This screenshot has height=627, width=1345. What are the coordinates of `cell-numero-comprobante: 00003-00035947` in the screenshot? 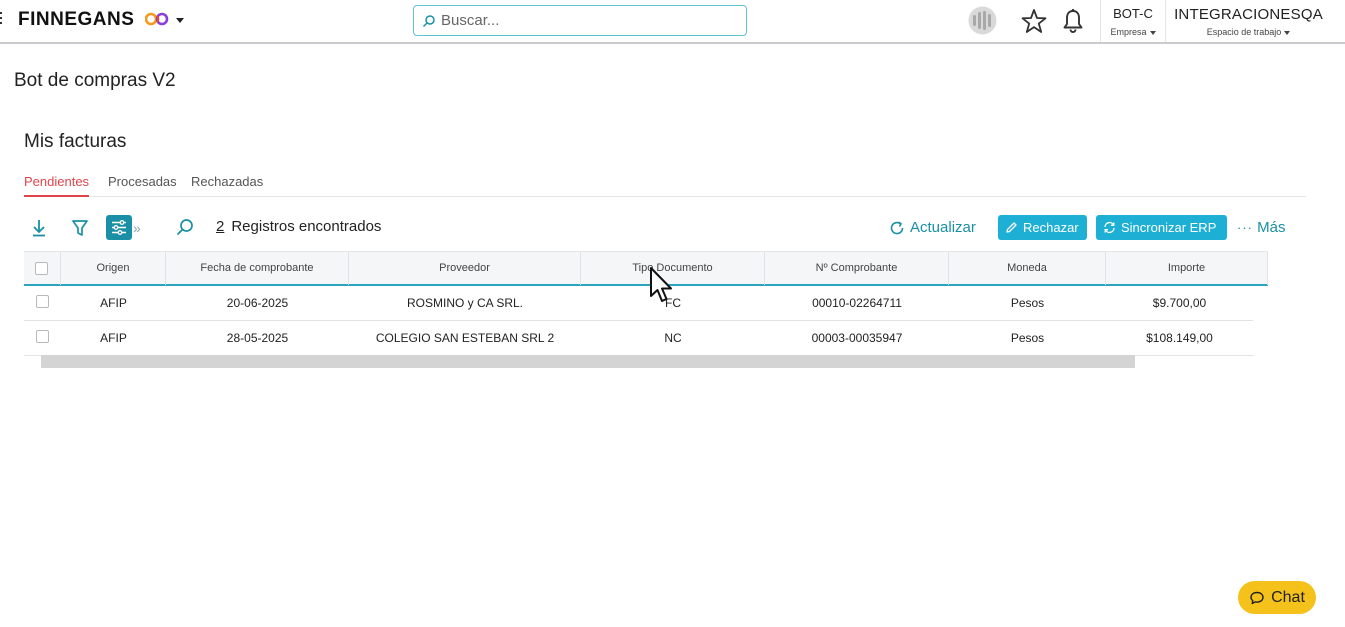 It's located at (857, 338).